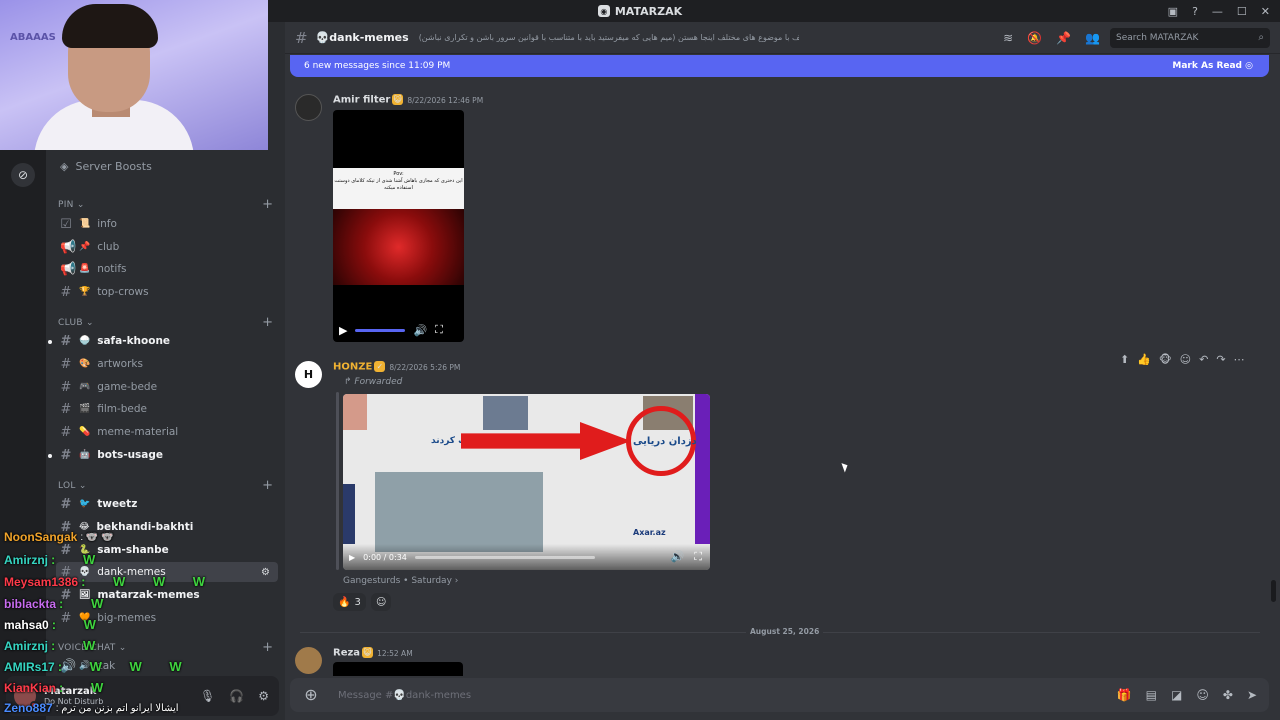 Image resolution: width=1280 pixels, height=720 pixels. I want to click on channel-artworks: # 🎨 artworks, so click(167, 364).